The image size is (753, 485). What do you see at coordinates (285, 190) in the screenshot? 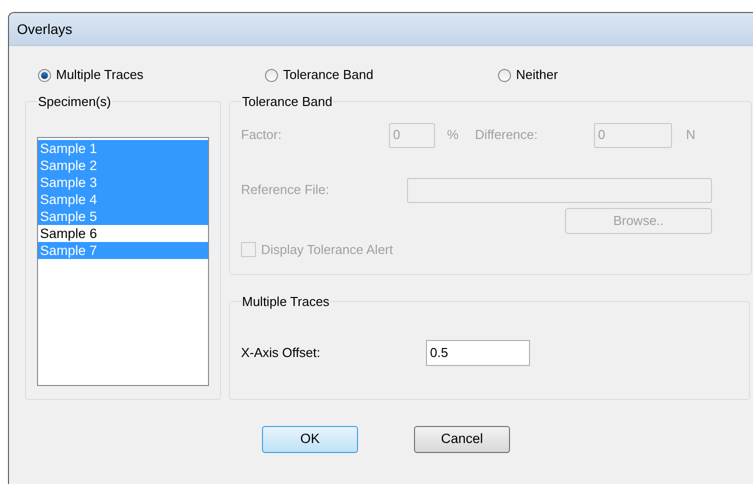
I see `reference-file-label: Reference File:` at bounding box center [285, 190].